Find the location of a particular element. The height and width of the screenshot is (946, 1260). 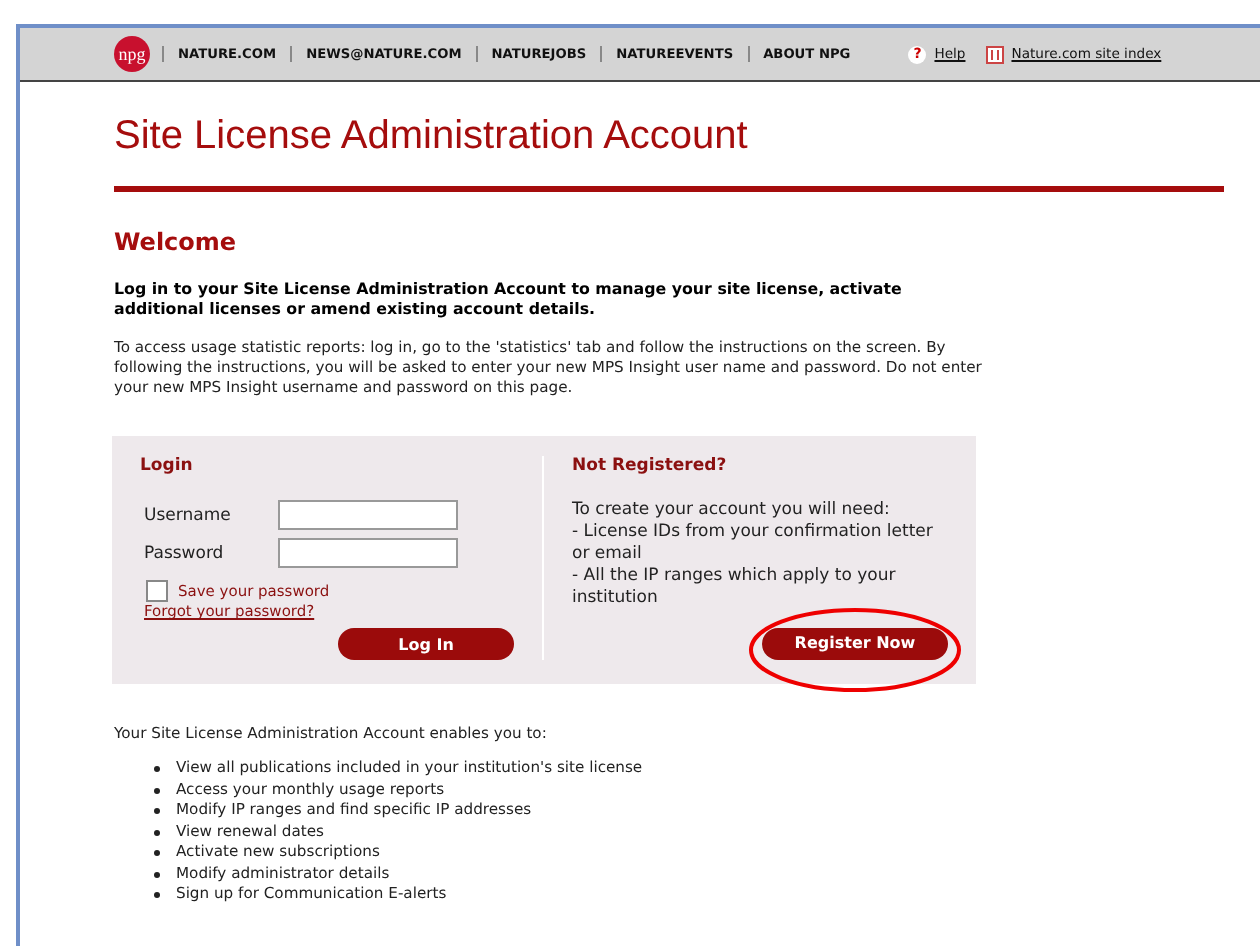

log-in-button: Log In is located at coordinates (426, 644).